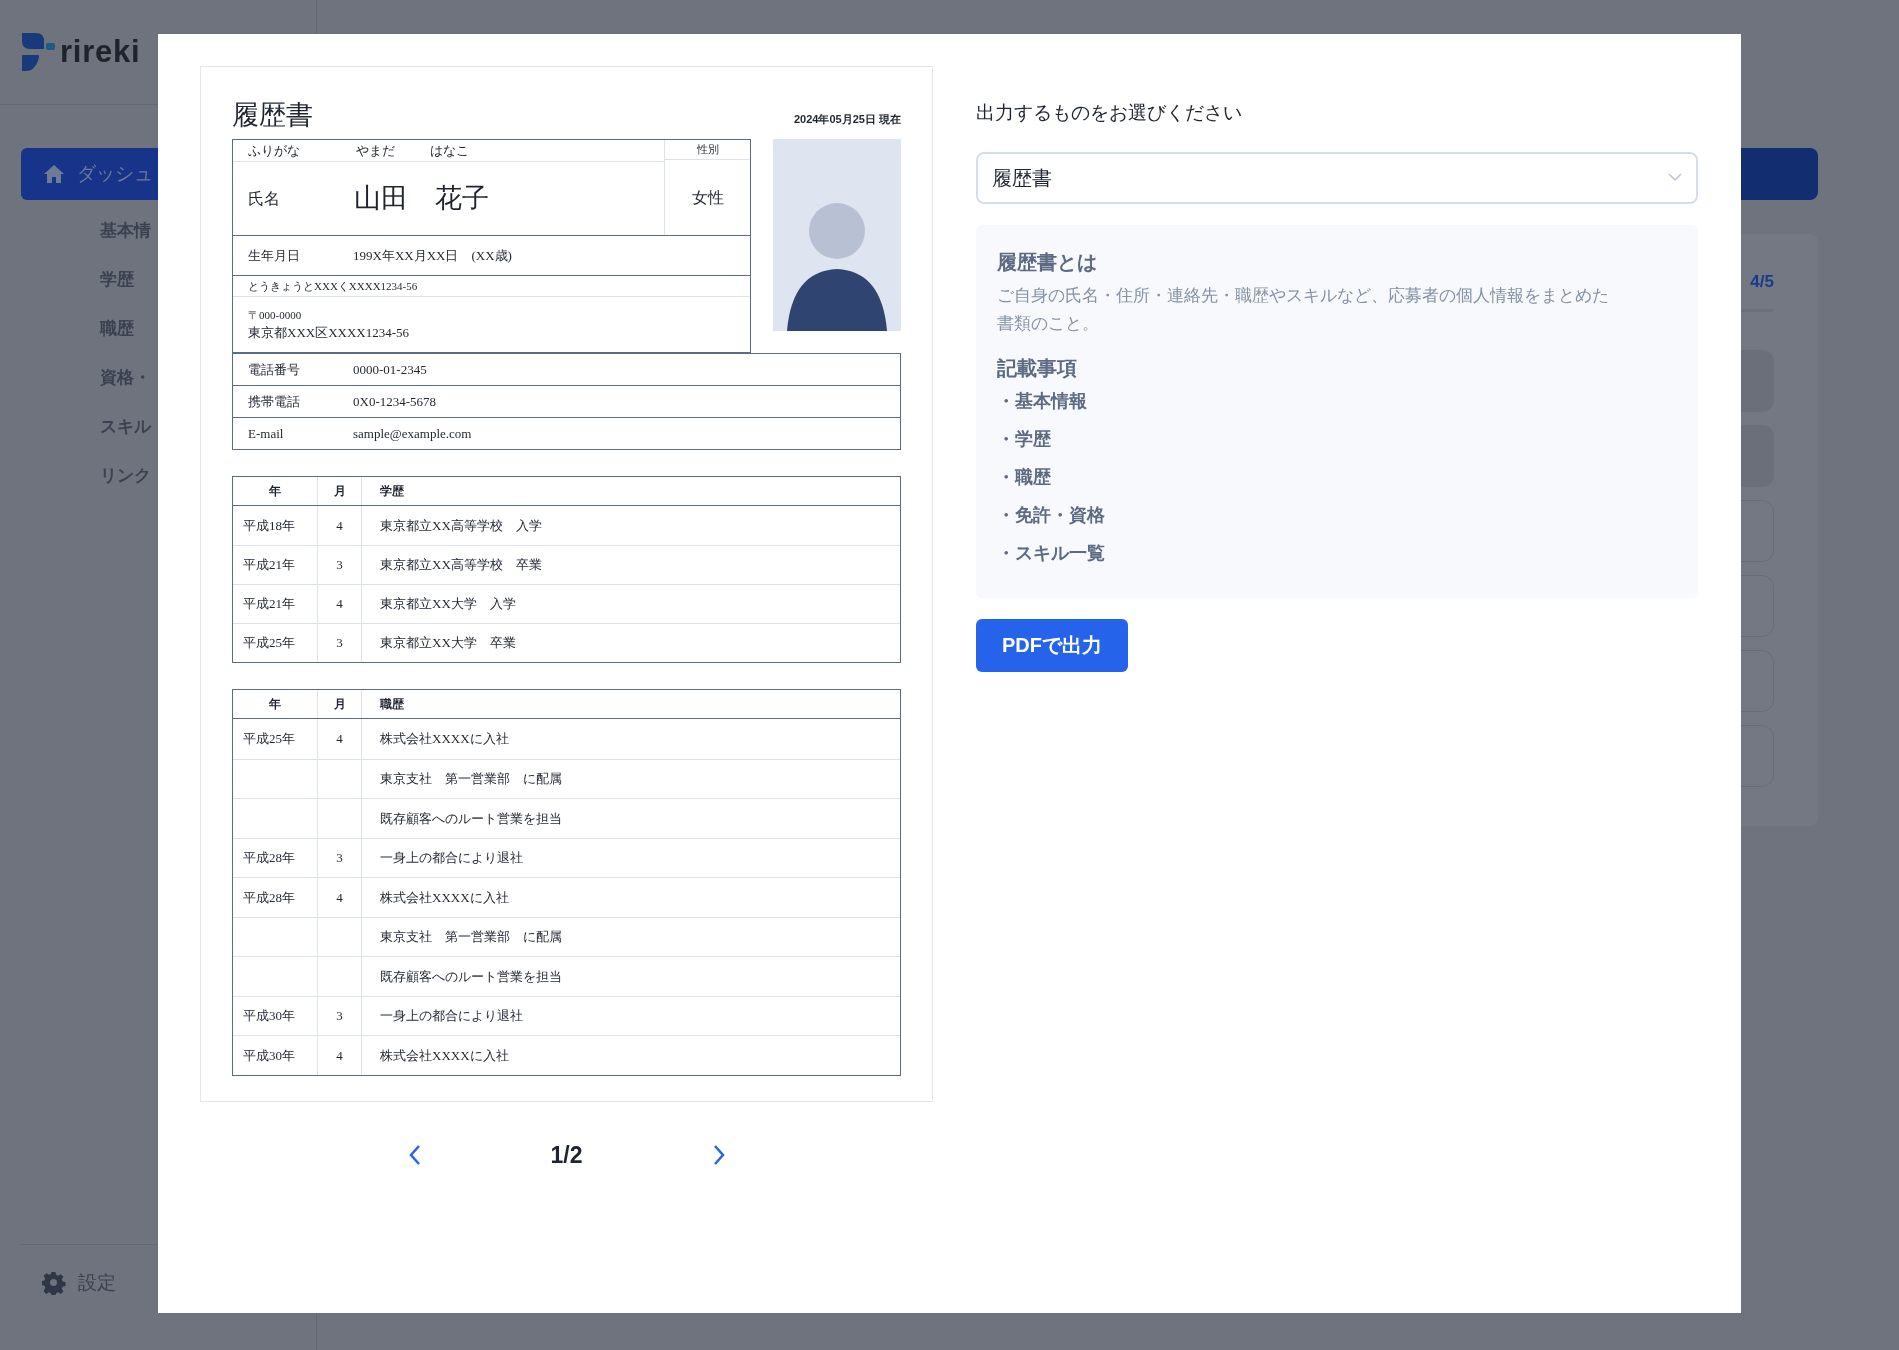 The width and height of the screenshot is (1899, 1350). I want to click on gender-label: 性別, so click(708, 150).